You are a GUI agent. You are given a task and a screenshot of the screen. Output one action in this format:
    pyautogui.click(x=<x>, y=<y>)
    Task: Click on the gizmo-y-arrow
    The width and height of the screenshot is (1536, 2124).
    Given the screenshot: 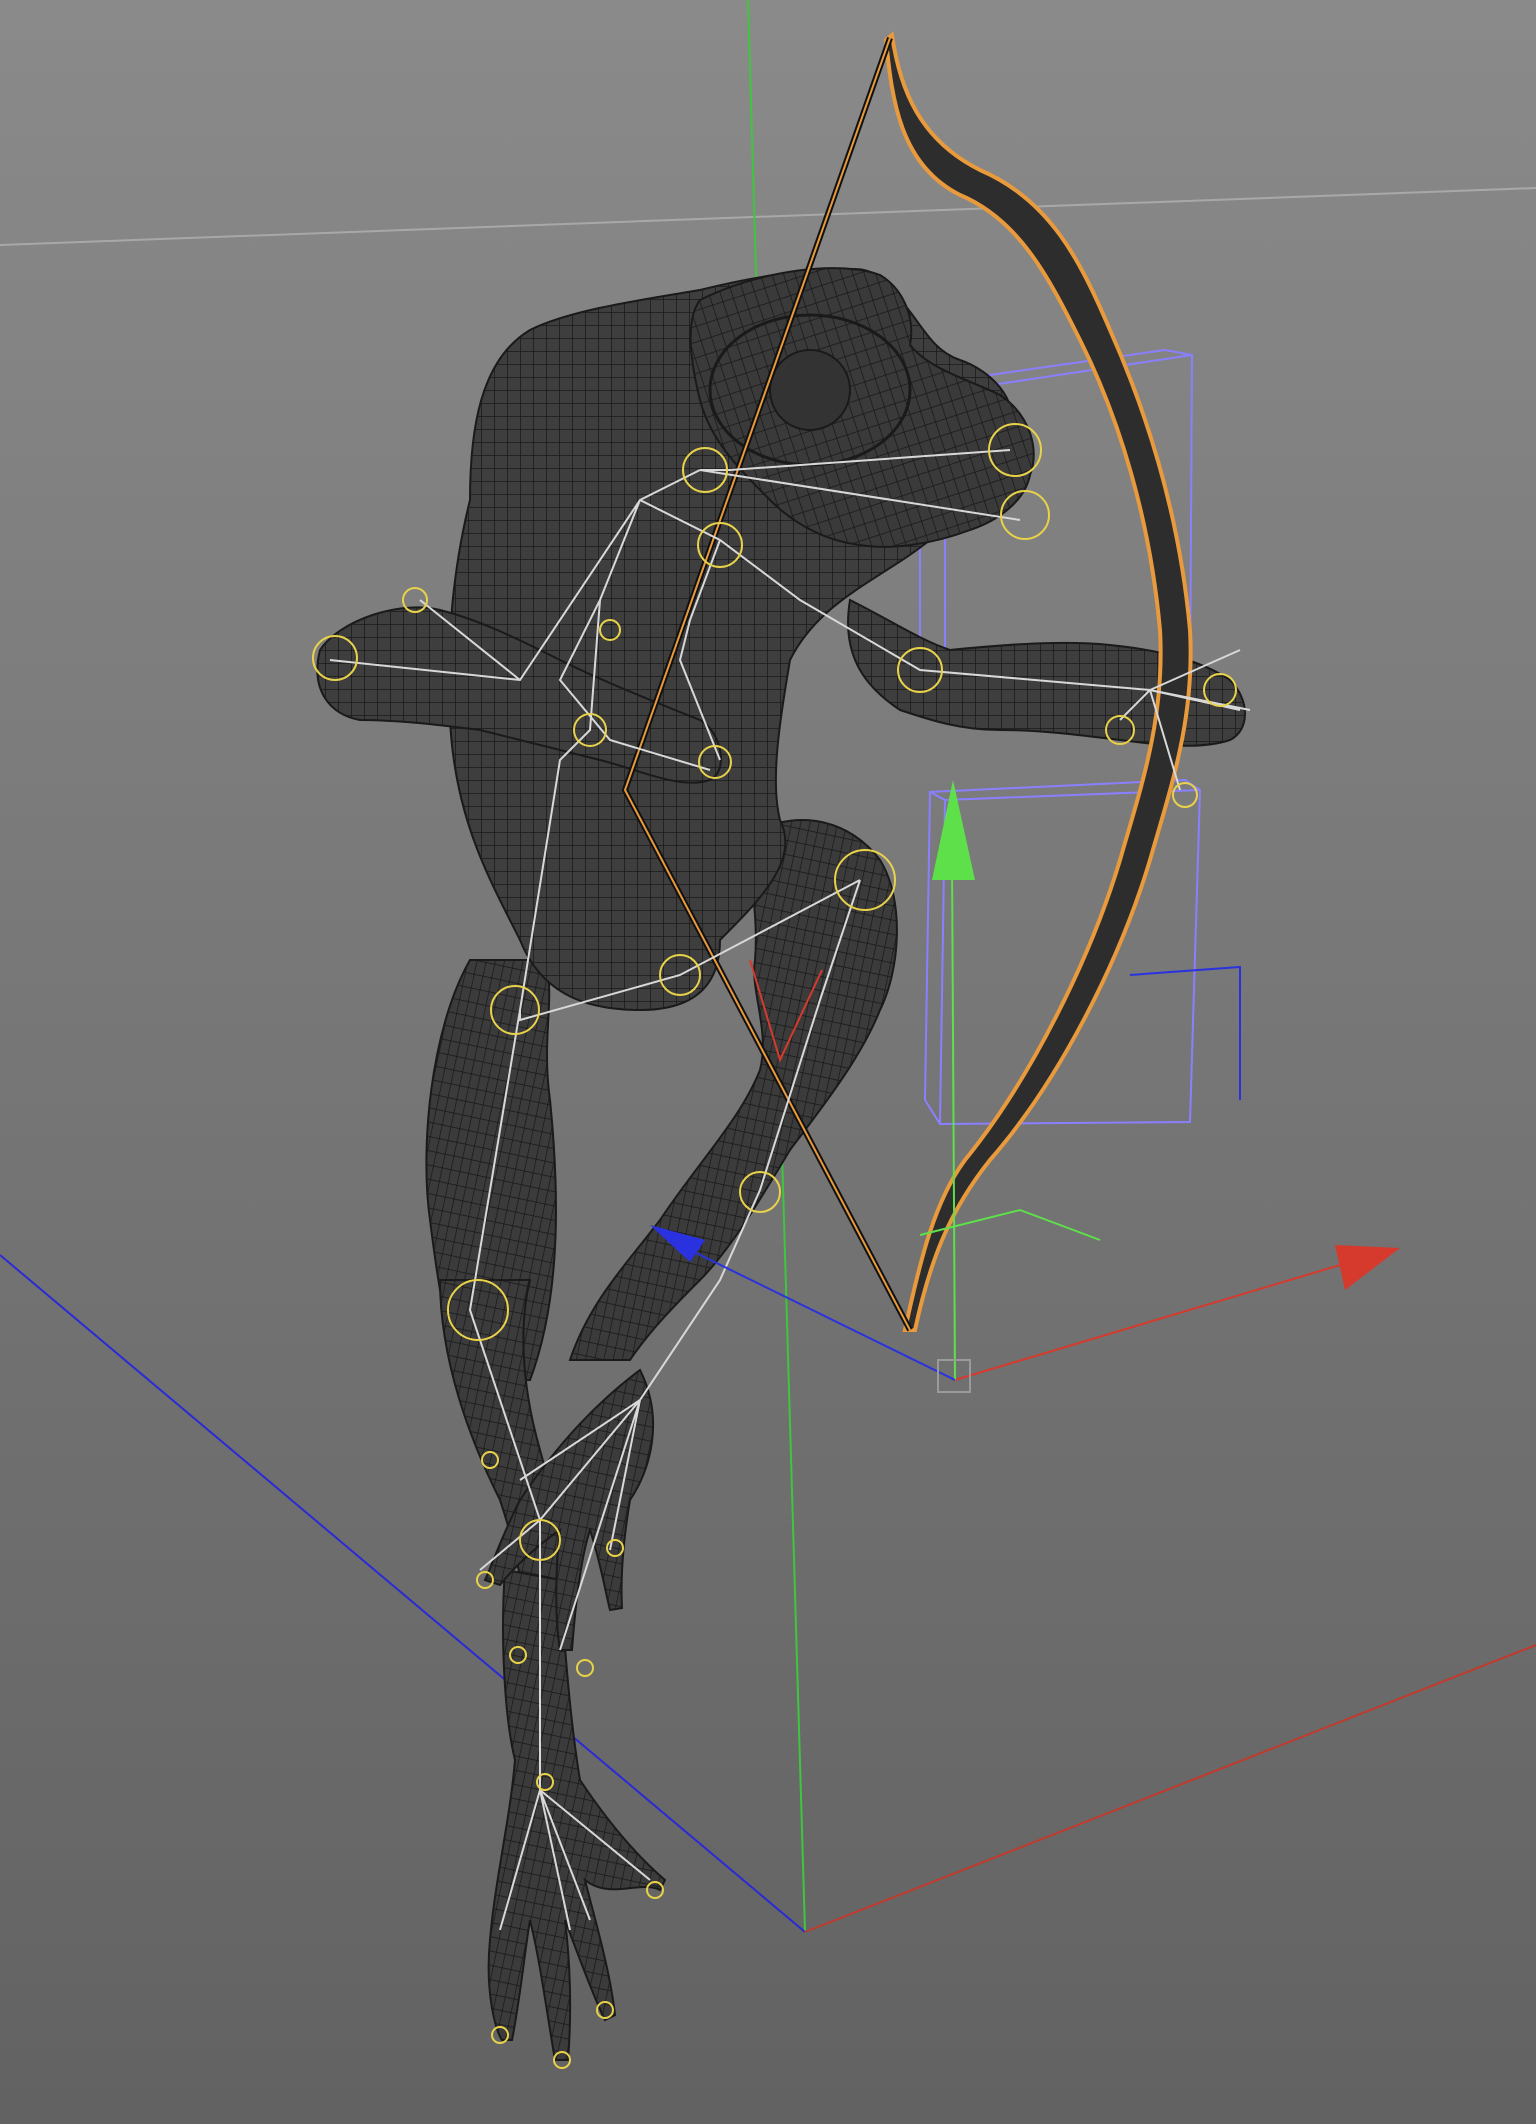 What is the action you would take?
    pyautogui.click(x=953, y=830)
    